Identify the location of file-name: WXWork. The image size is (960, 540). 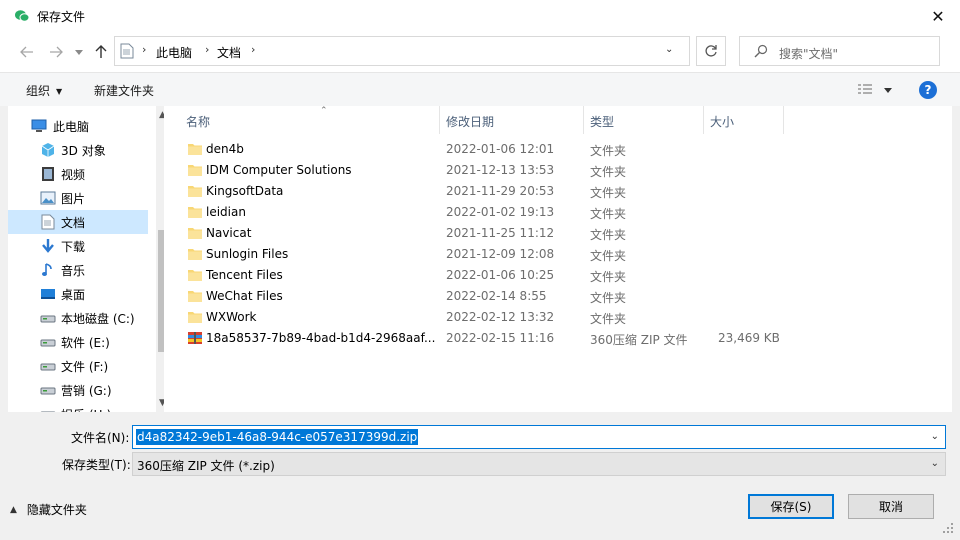
(231, 317).